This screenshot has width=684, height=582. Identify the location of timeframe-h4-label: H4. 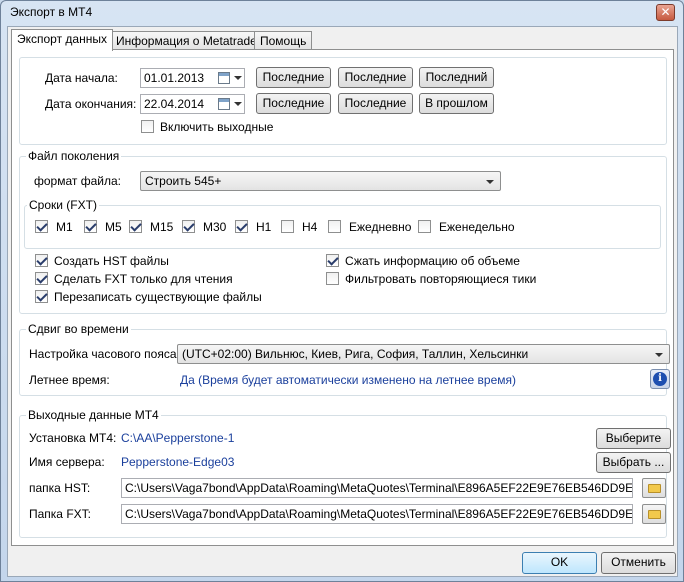
(309, 227).